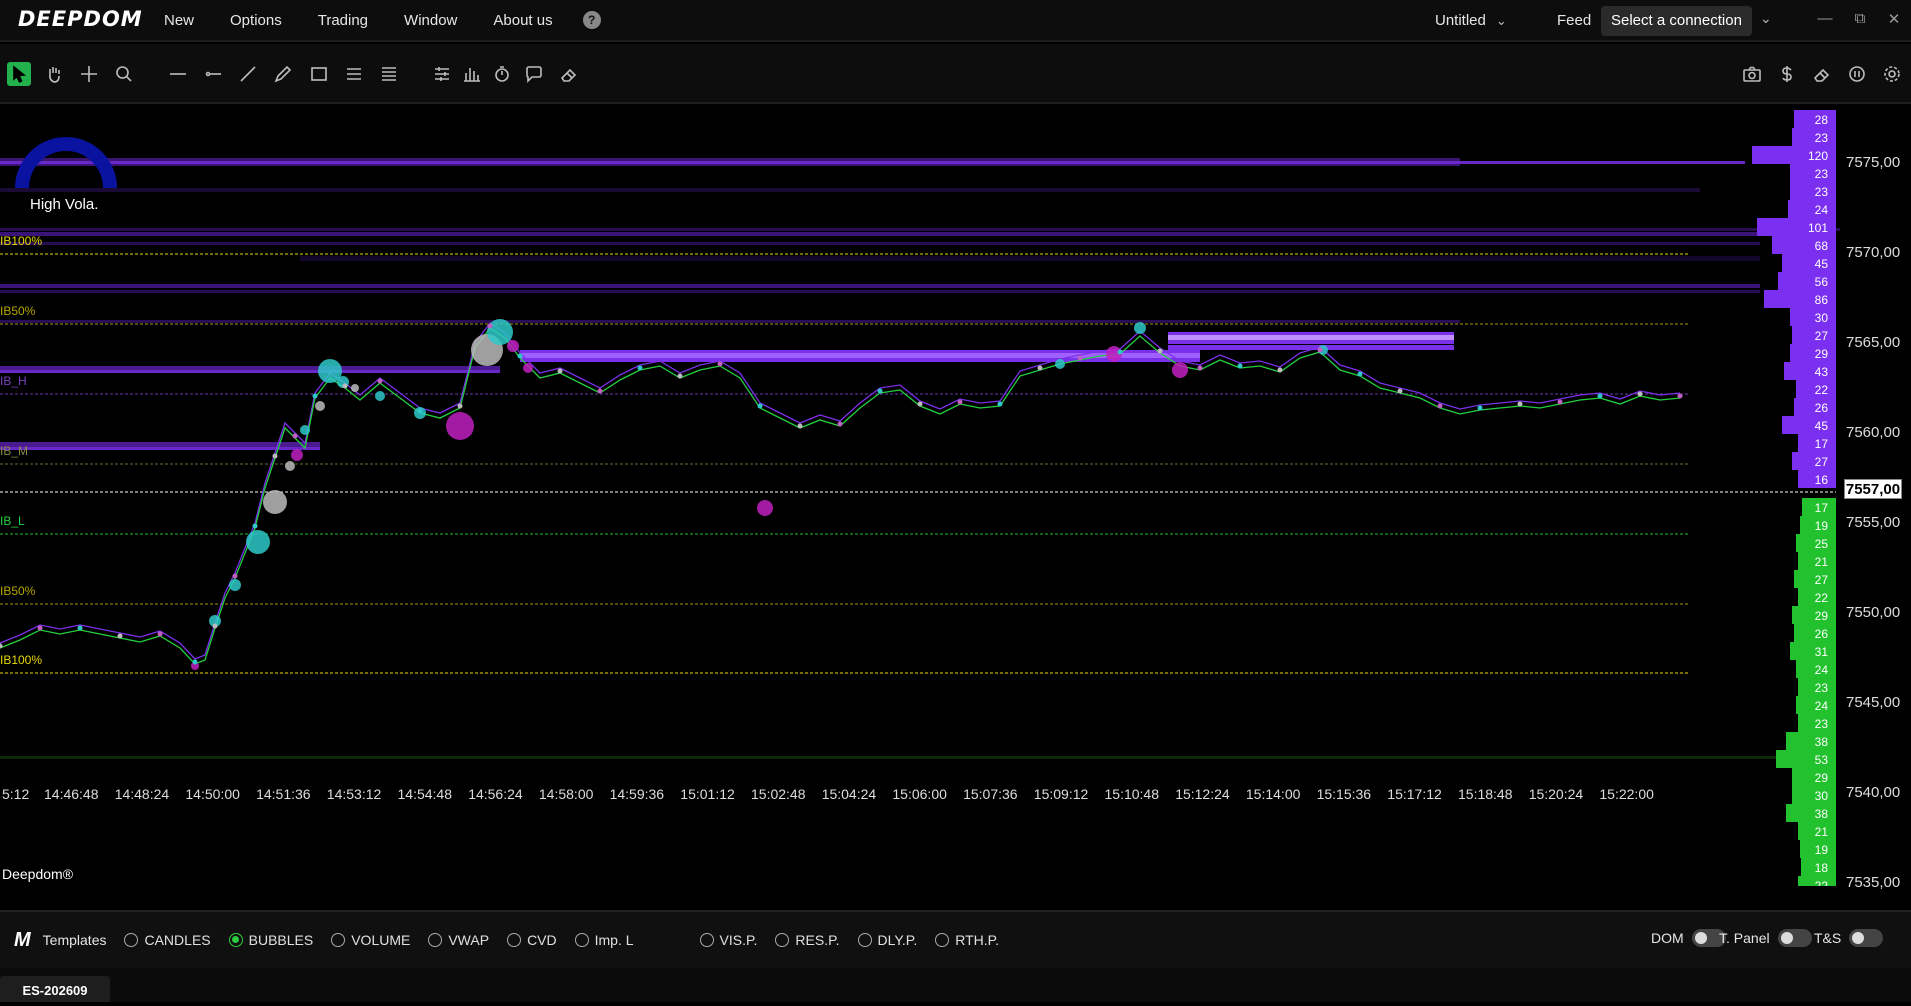  What do you see at coordinates (18, 311) in the screenshot?
I see `level-label-ib50-upper: IB50%` at bounding box center [18, 311].